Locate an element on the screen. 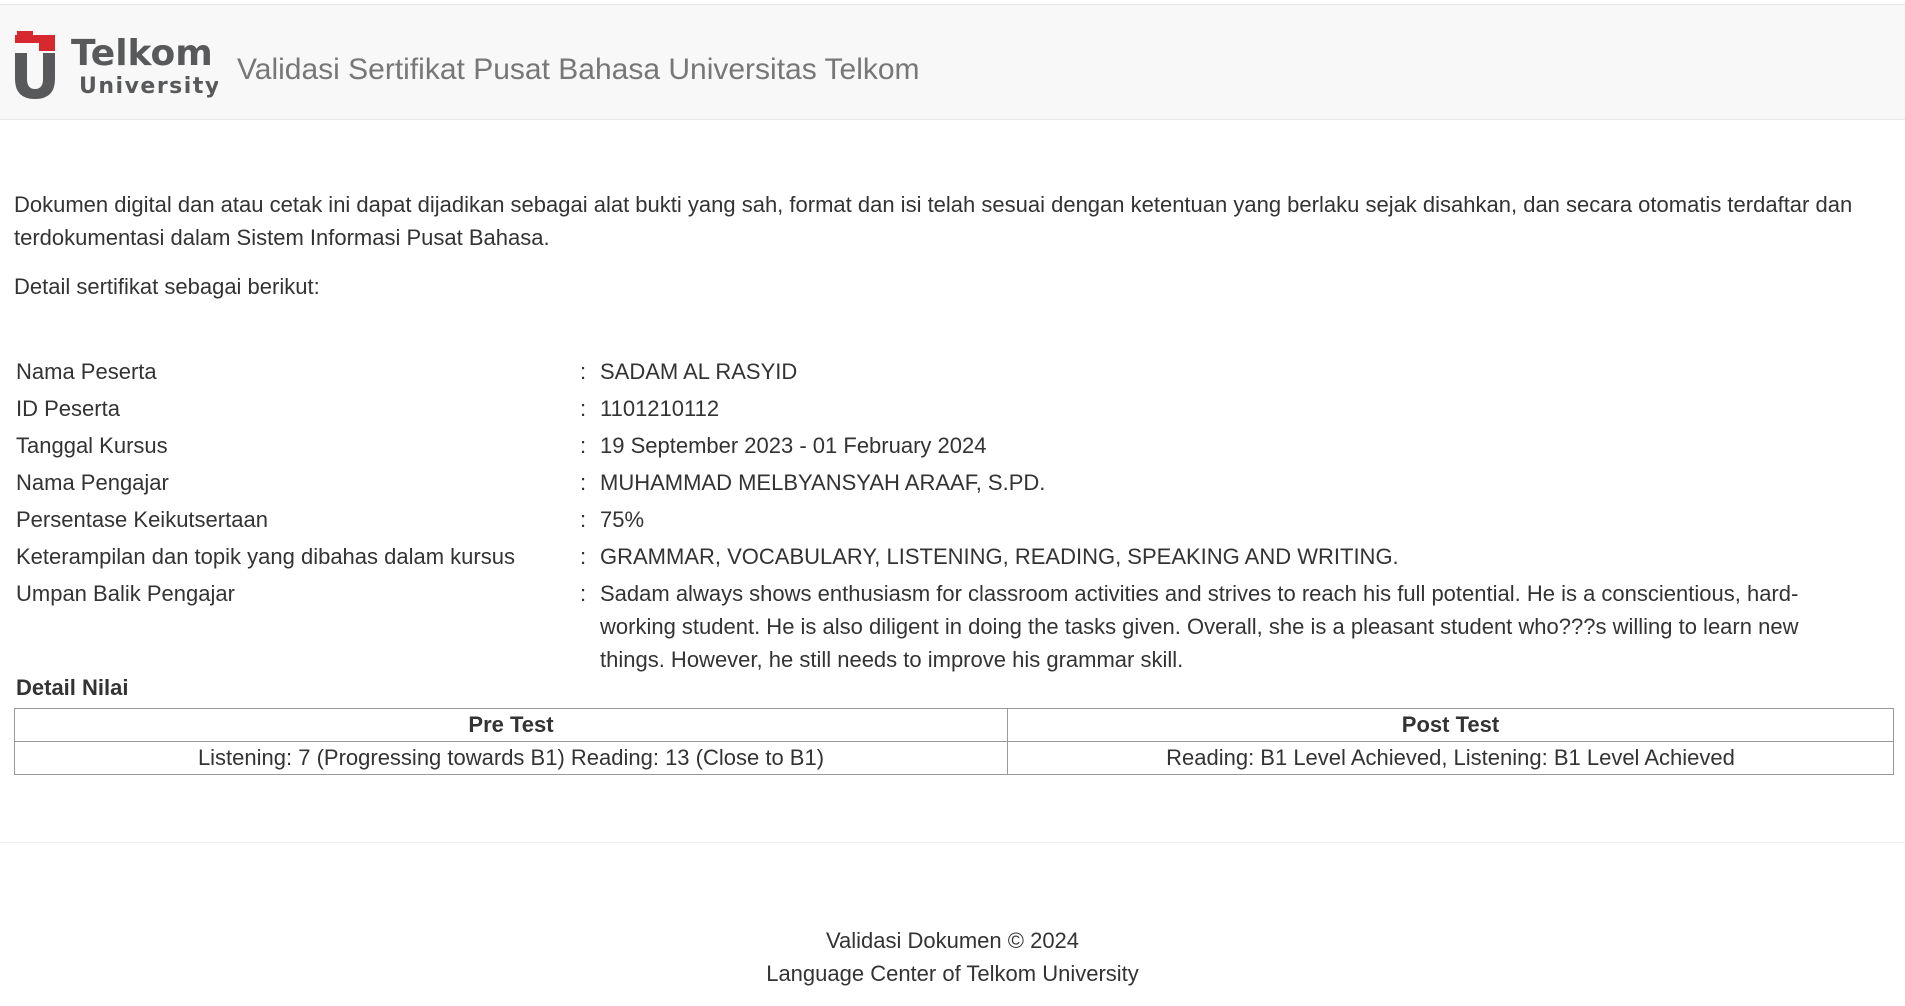 This screenshot has width=1905, height=1006. footer-divider is located at coordinates (952, 842).